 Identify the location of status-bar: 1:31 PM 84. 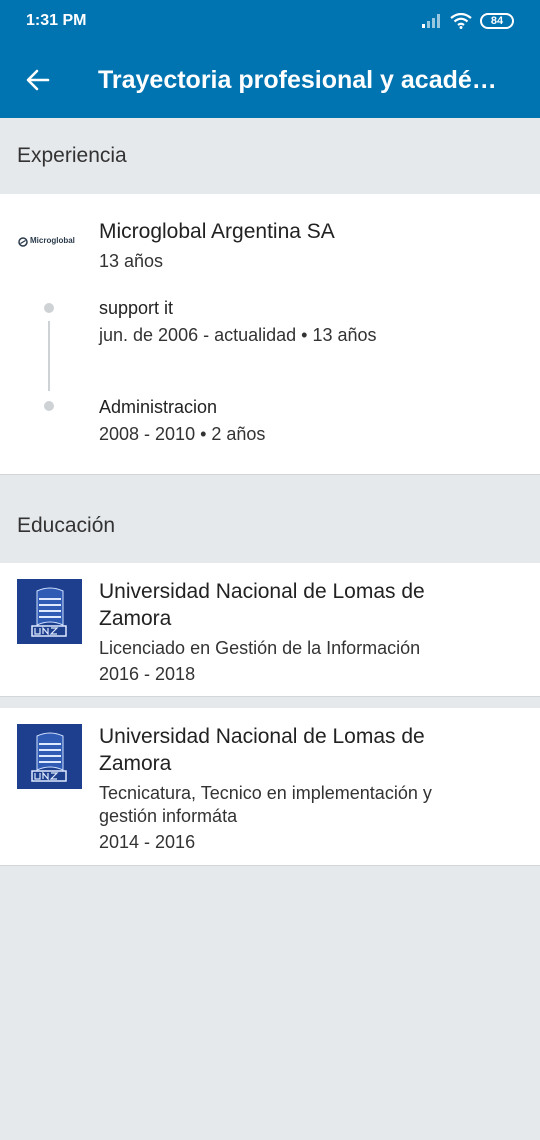
(270, 21).